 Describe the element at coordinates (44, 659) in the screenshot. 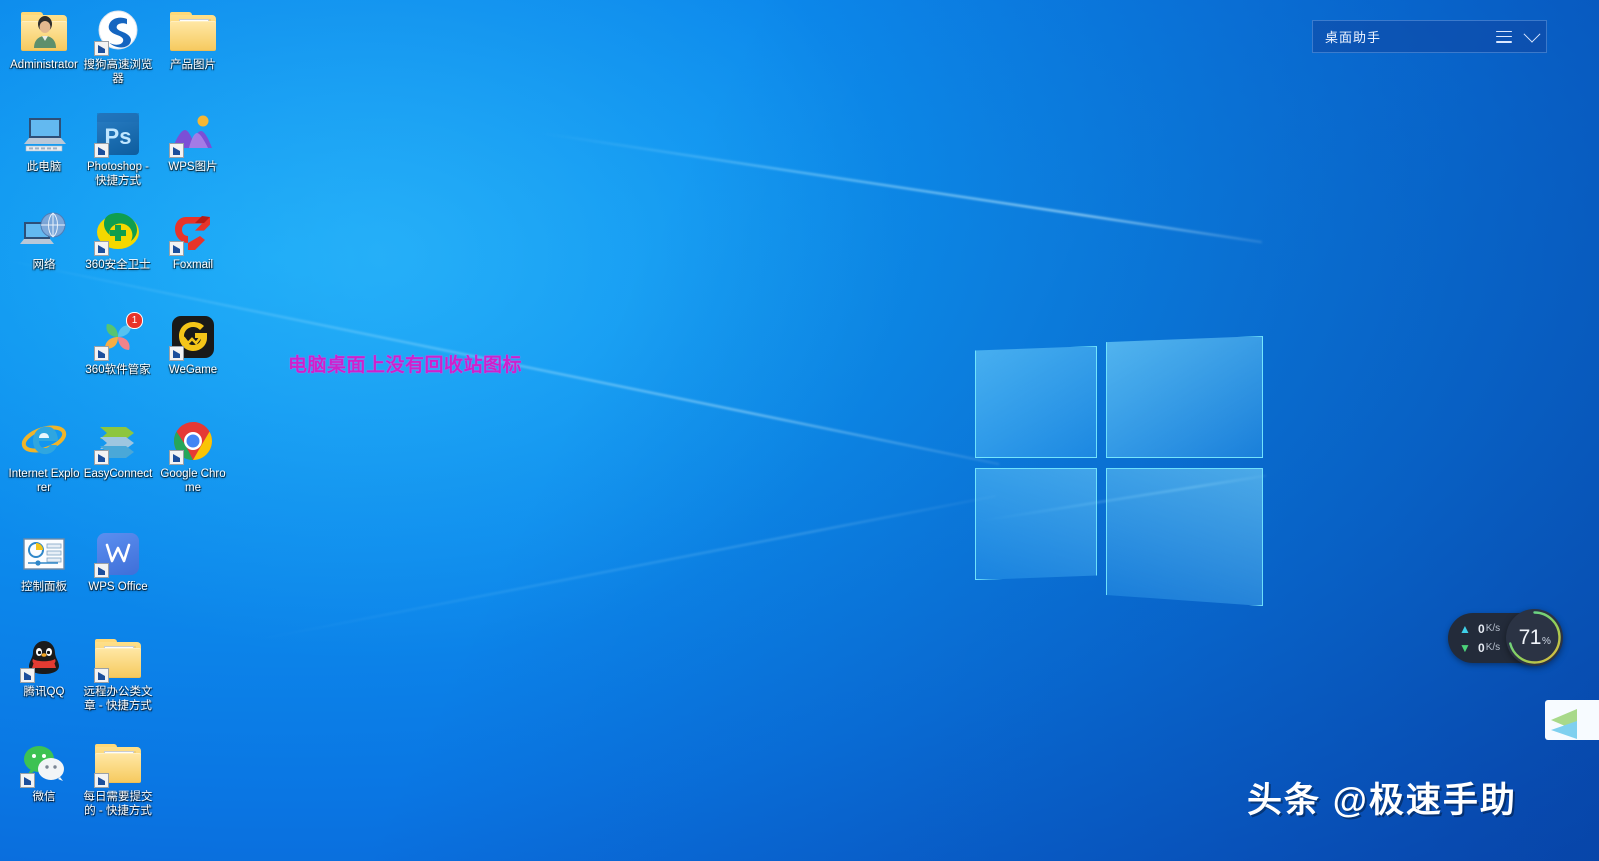

I see `tencent-qq-icon` at that location.